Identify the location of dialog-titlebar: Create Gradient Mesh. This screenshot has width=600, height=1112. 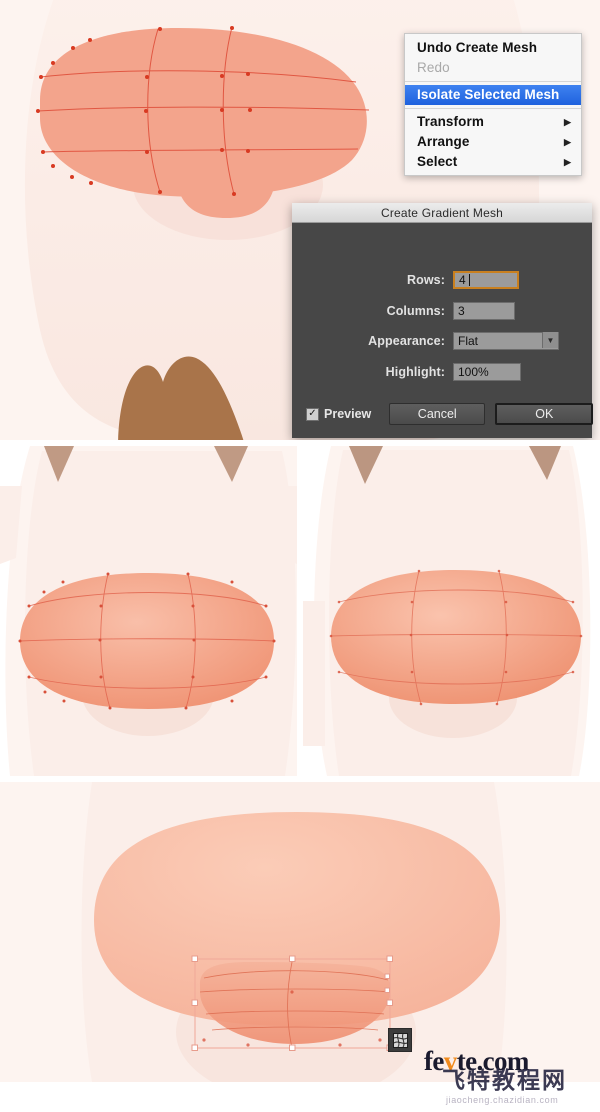
(442, 213).